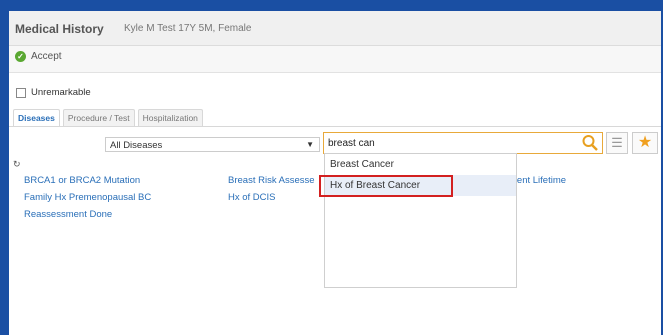 This screenshot has height=335, width=663. I want to click on result-link: BRCA1 or BRCA2 Mutation, so click(87, 180).